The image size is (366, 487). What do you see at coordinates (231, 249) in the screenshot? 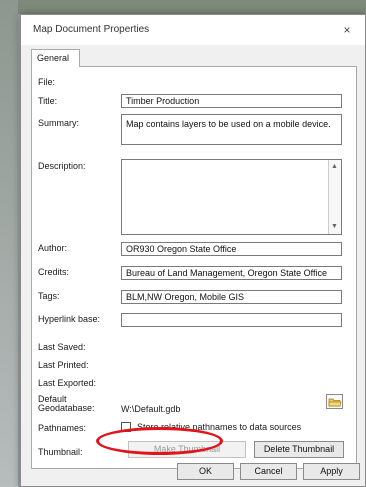
I see `author-field: OR930 Oregon State Office` at bounding box center [231, 249].